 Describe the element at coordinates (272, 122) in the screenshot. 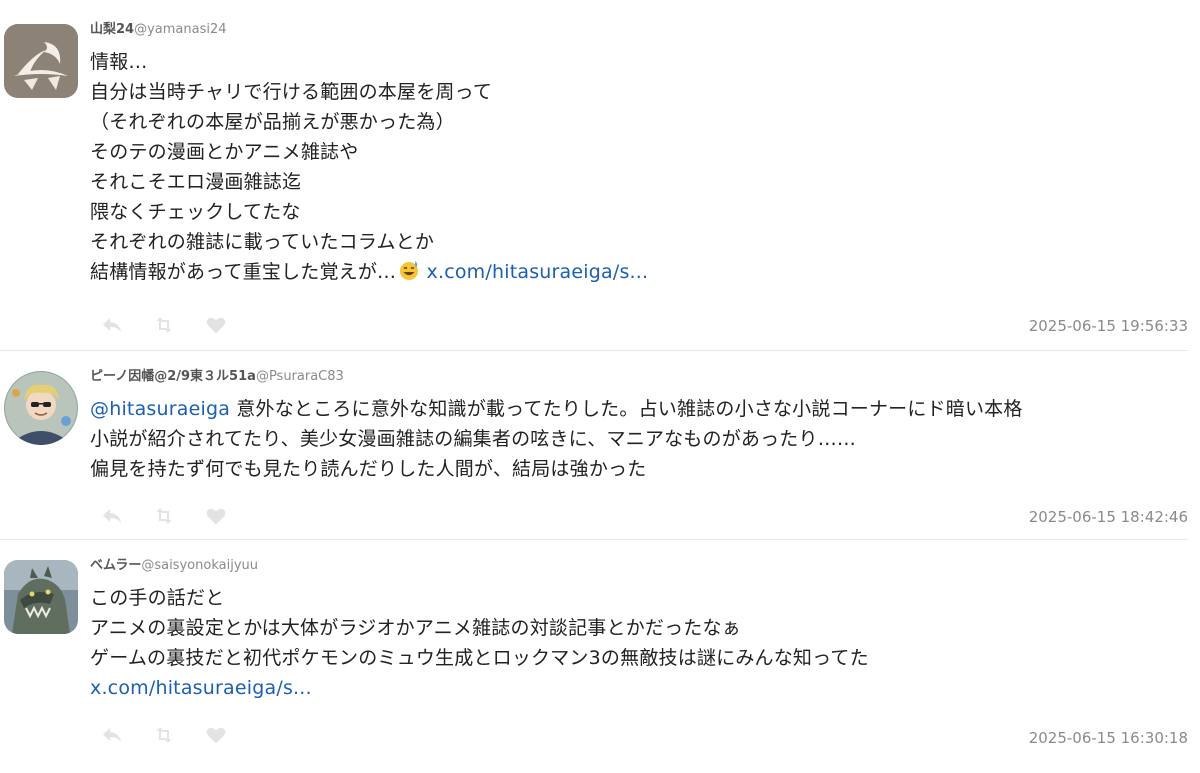

I see `tweet-line: （それぞれの本屋が品揃えが悪かった為）` at that location.